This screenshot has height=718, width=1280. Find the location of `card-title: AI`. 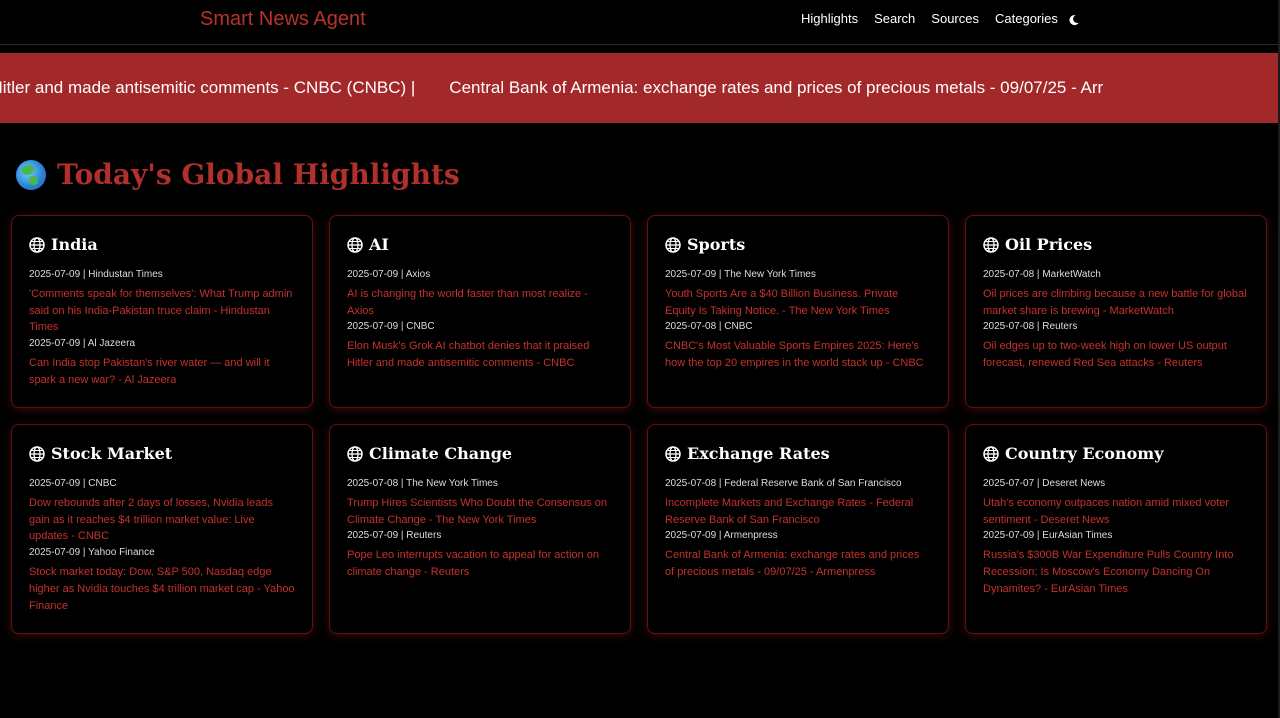

card-title: AI is located at coordinates (480, 244).